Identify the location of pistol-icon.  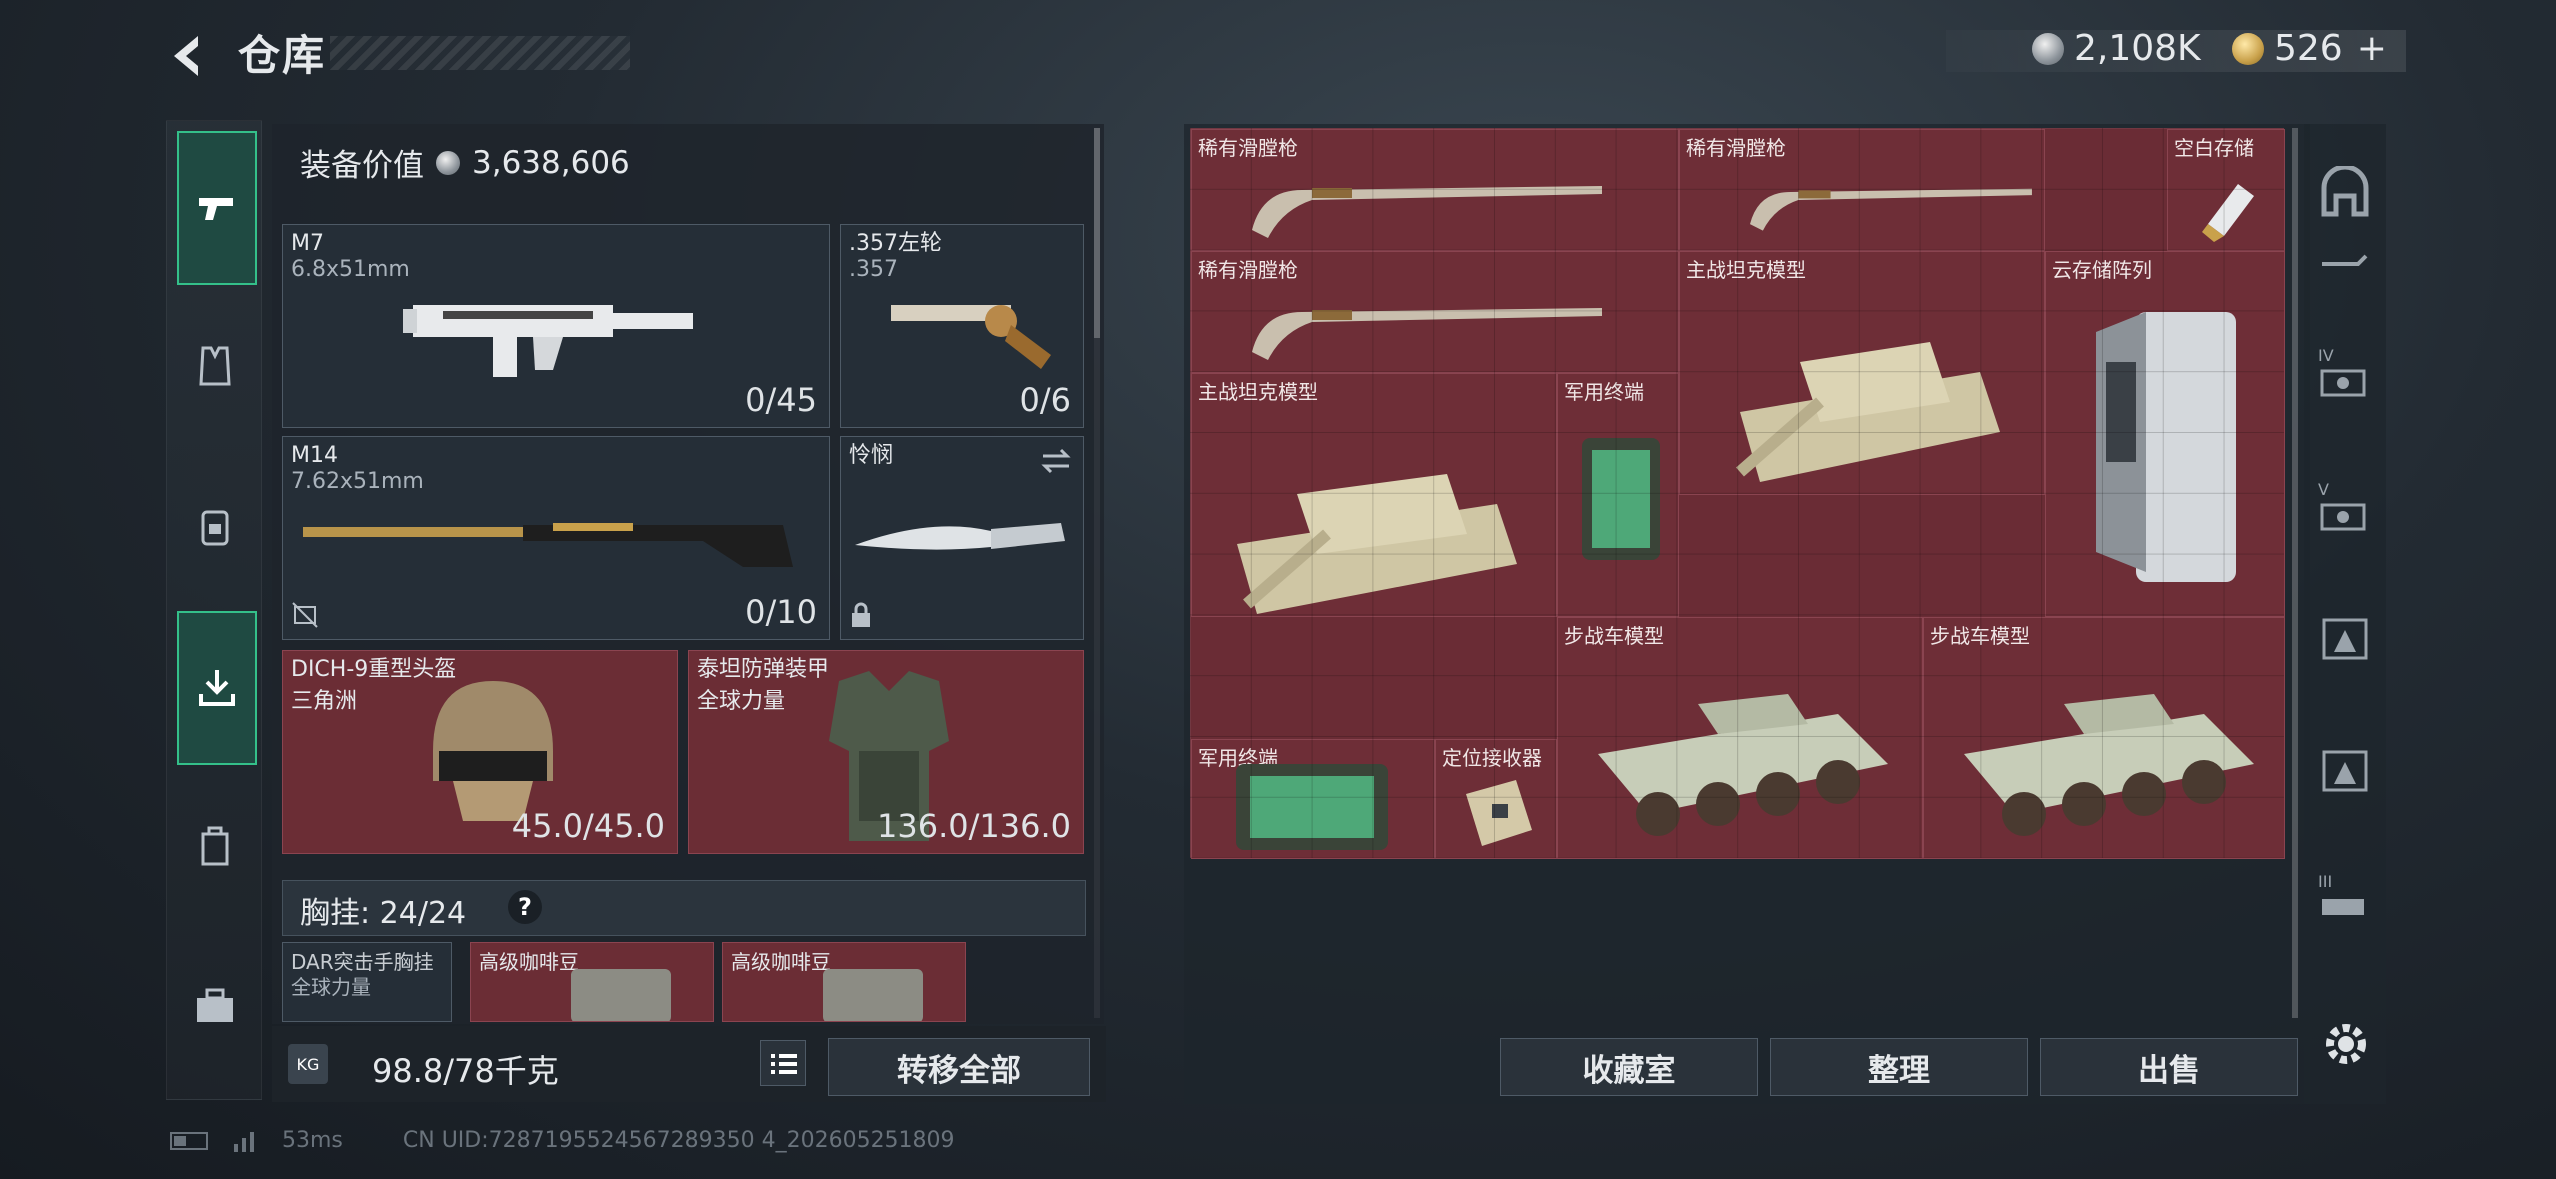
(216, 209).